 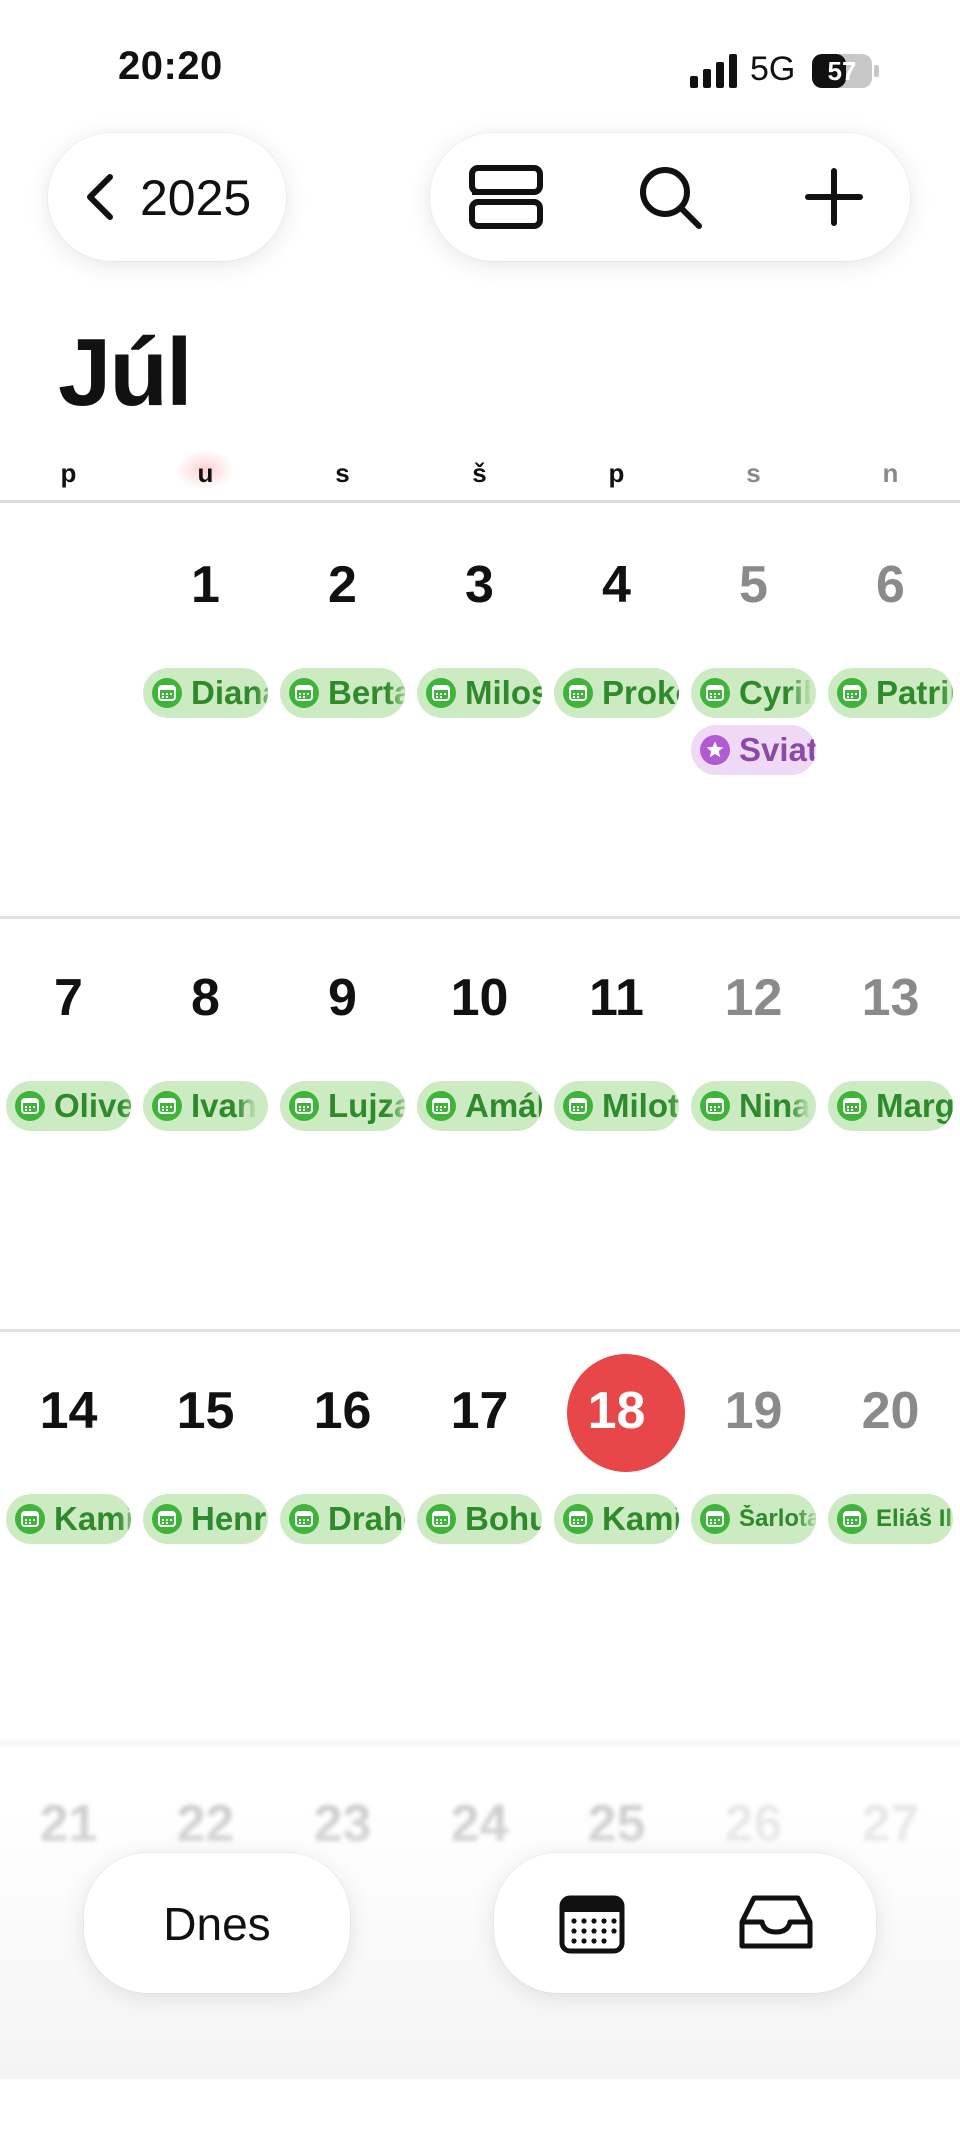 I want to click on nameday-event: Berta, so click(x=342, y=693).